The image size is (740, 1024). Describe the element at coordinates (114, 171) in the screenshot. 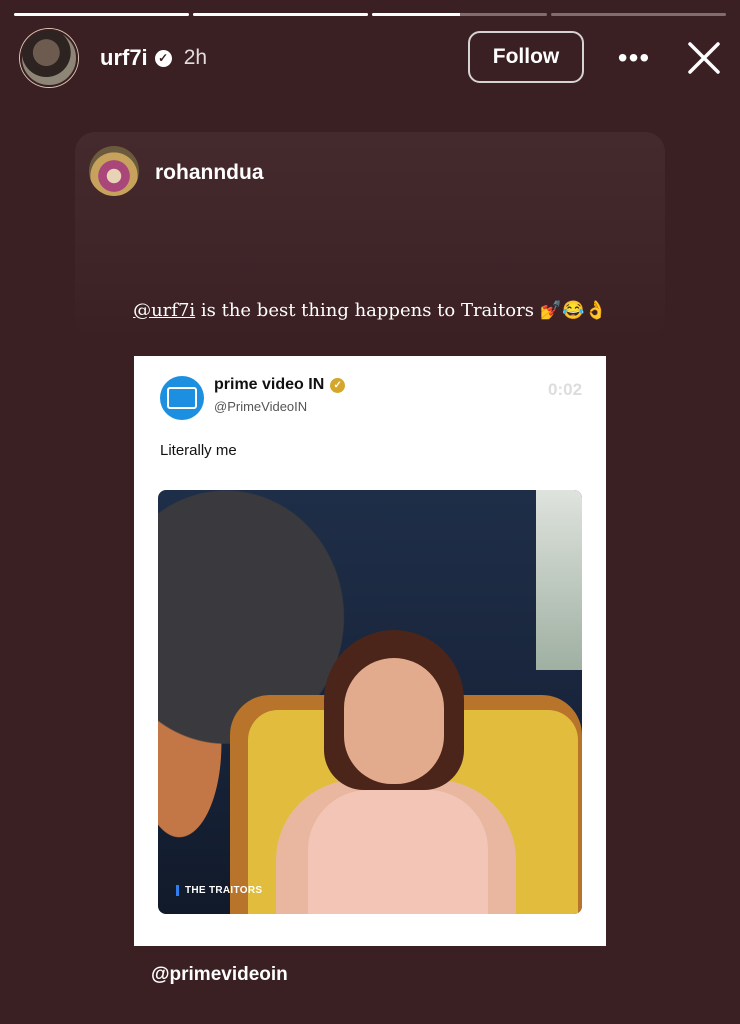

I see `repost-avatar` at that location.